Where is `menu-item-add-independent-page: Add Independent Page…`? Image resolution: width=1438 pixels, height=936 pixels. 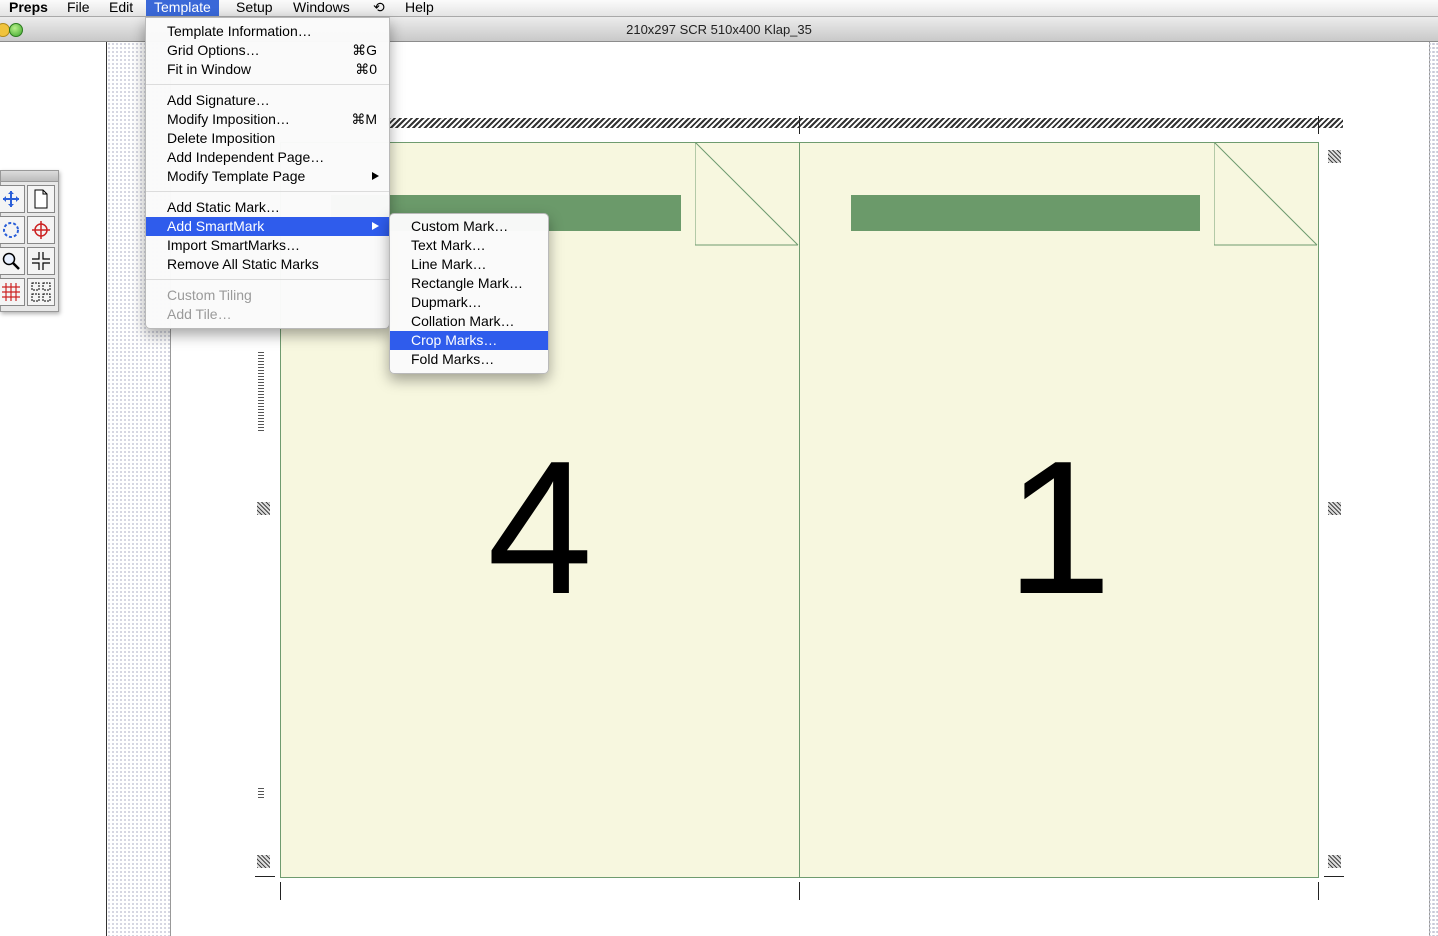
menu-item-add-independent-page: Add Independent Page… is located at coordinates (267, 157).